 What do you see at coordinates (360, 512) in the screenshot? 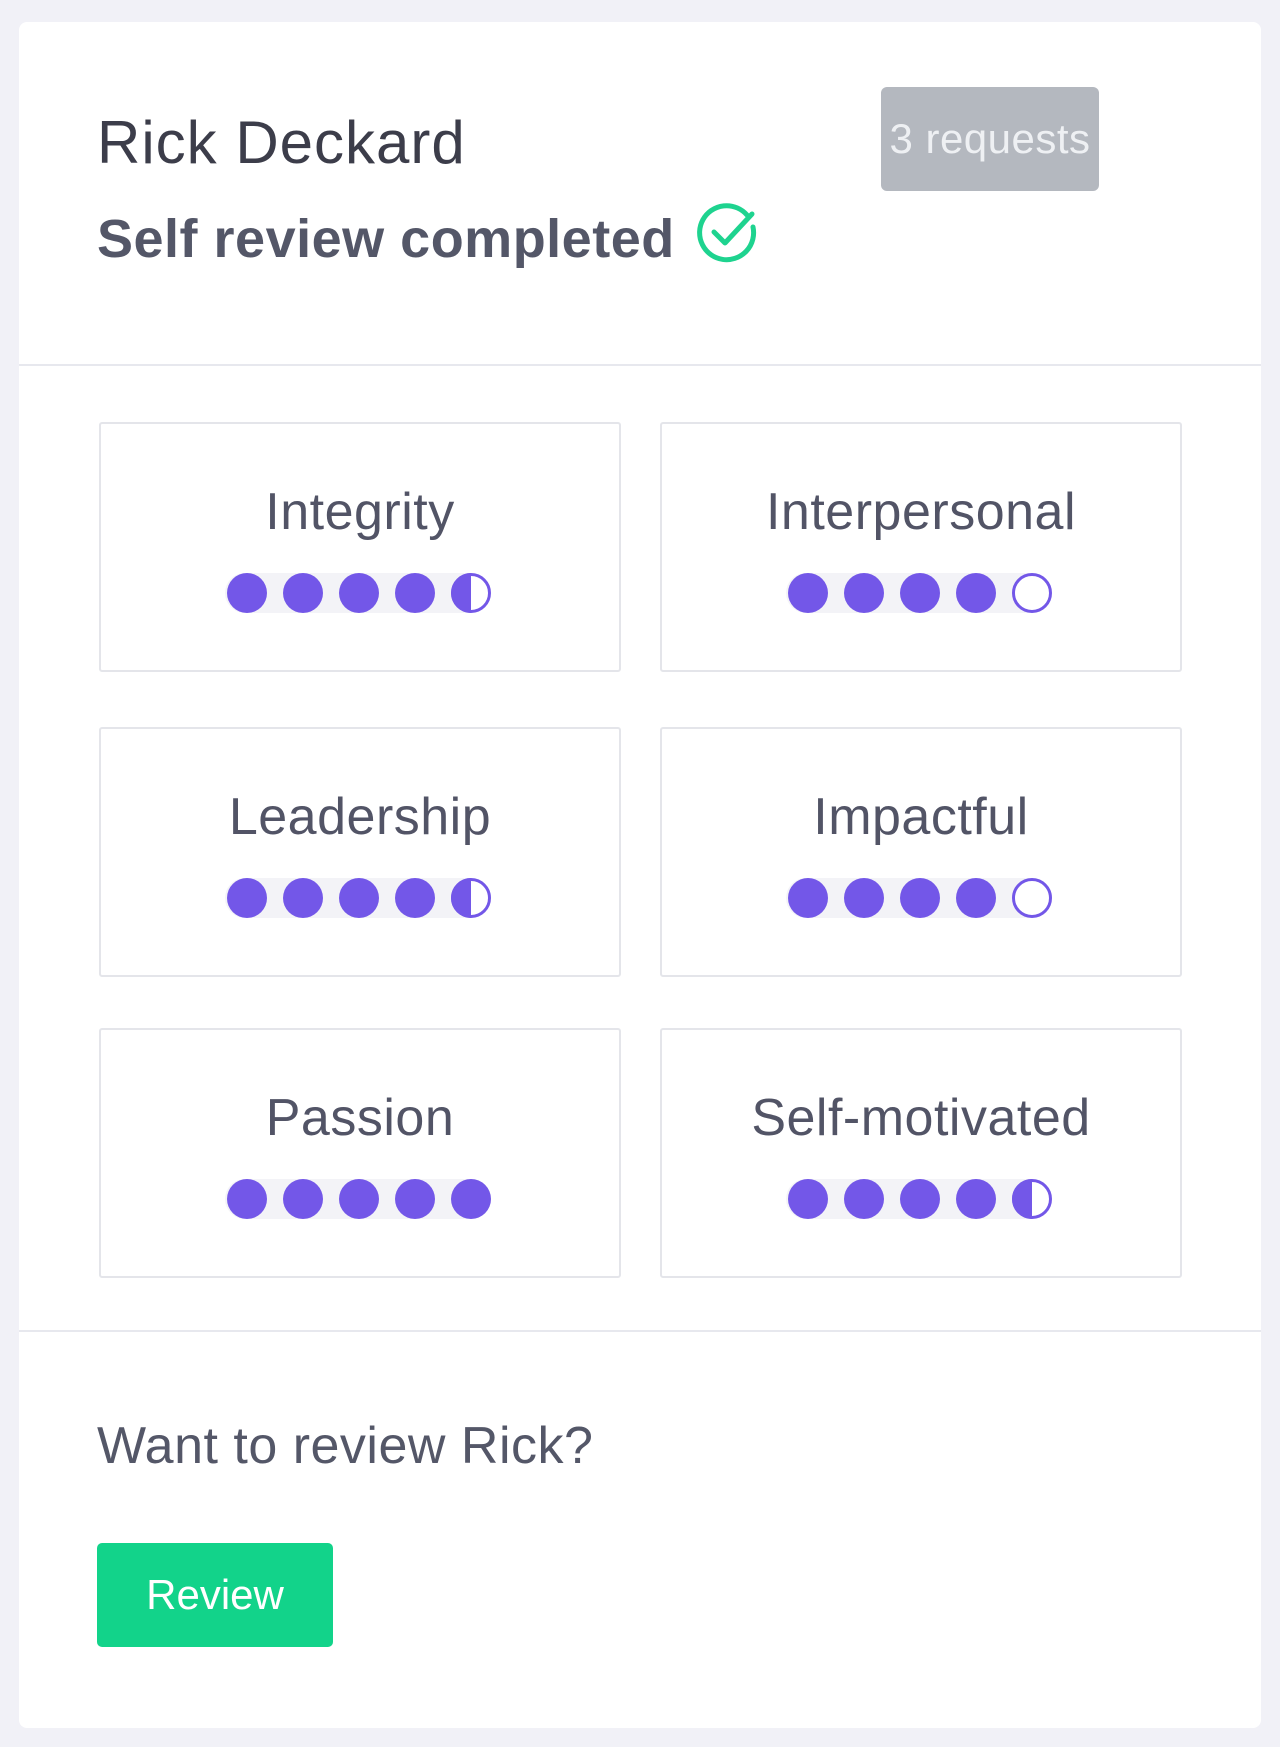
I see `trait-label: Integrity` at bounding box center [360, 512].